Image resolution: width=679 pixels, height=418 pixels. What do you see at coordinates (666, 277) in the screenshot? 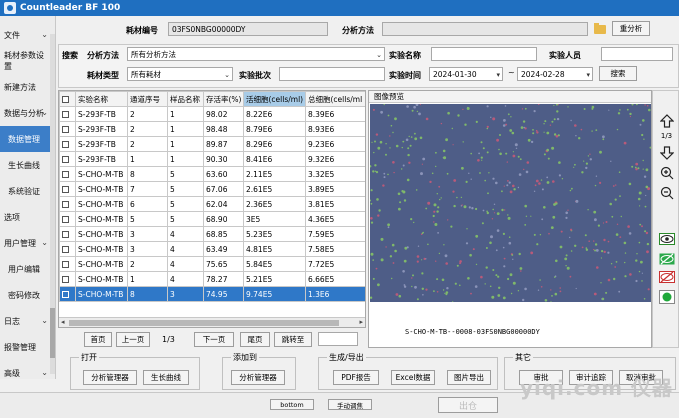
I see `eye-hidden-red-icon` at bounding box center [666, 277].